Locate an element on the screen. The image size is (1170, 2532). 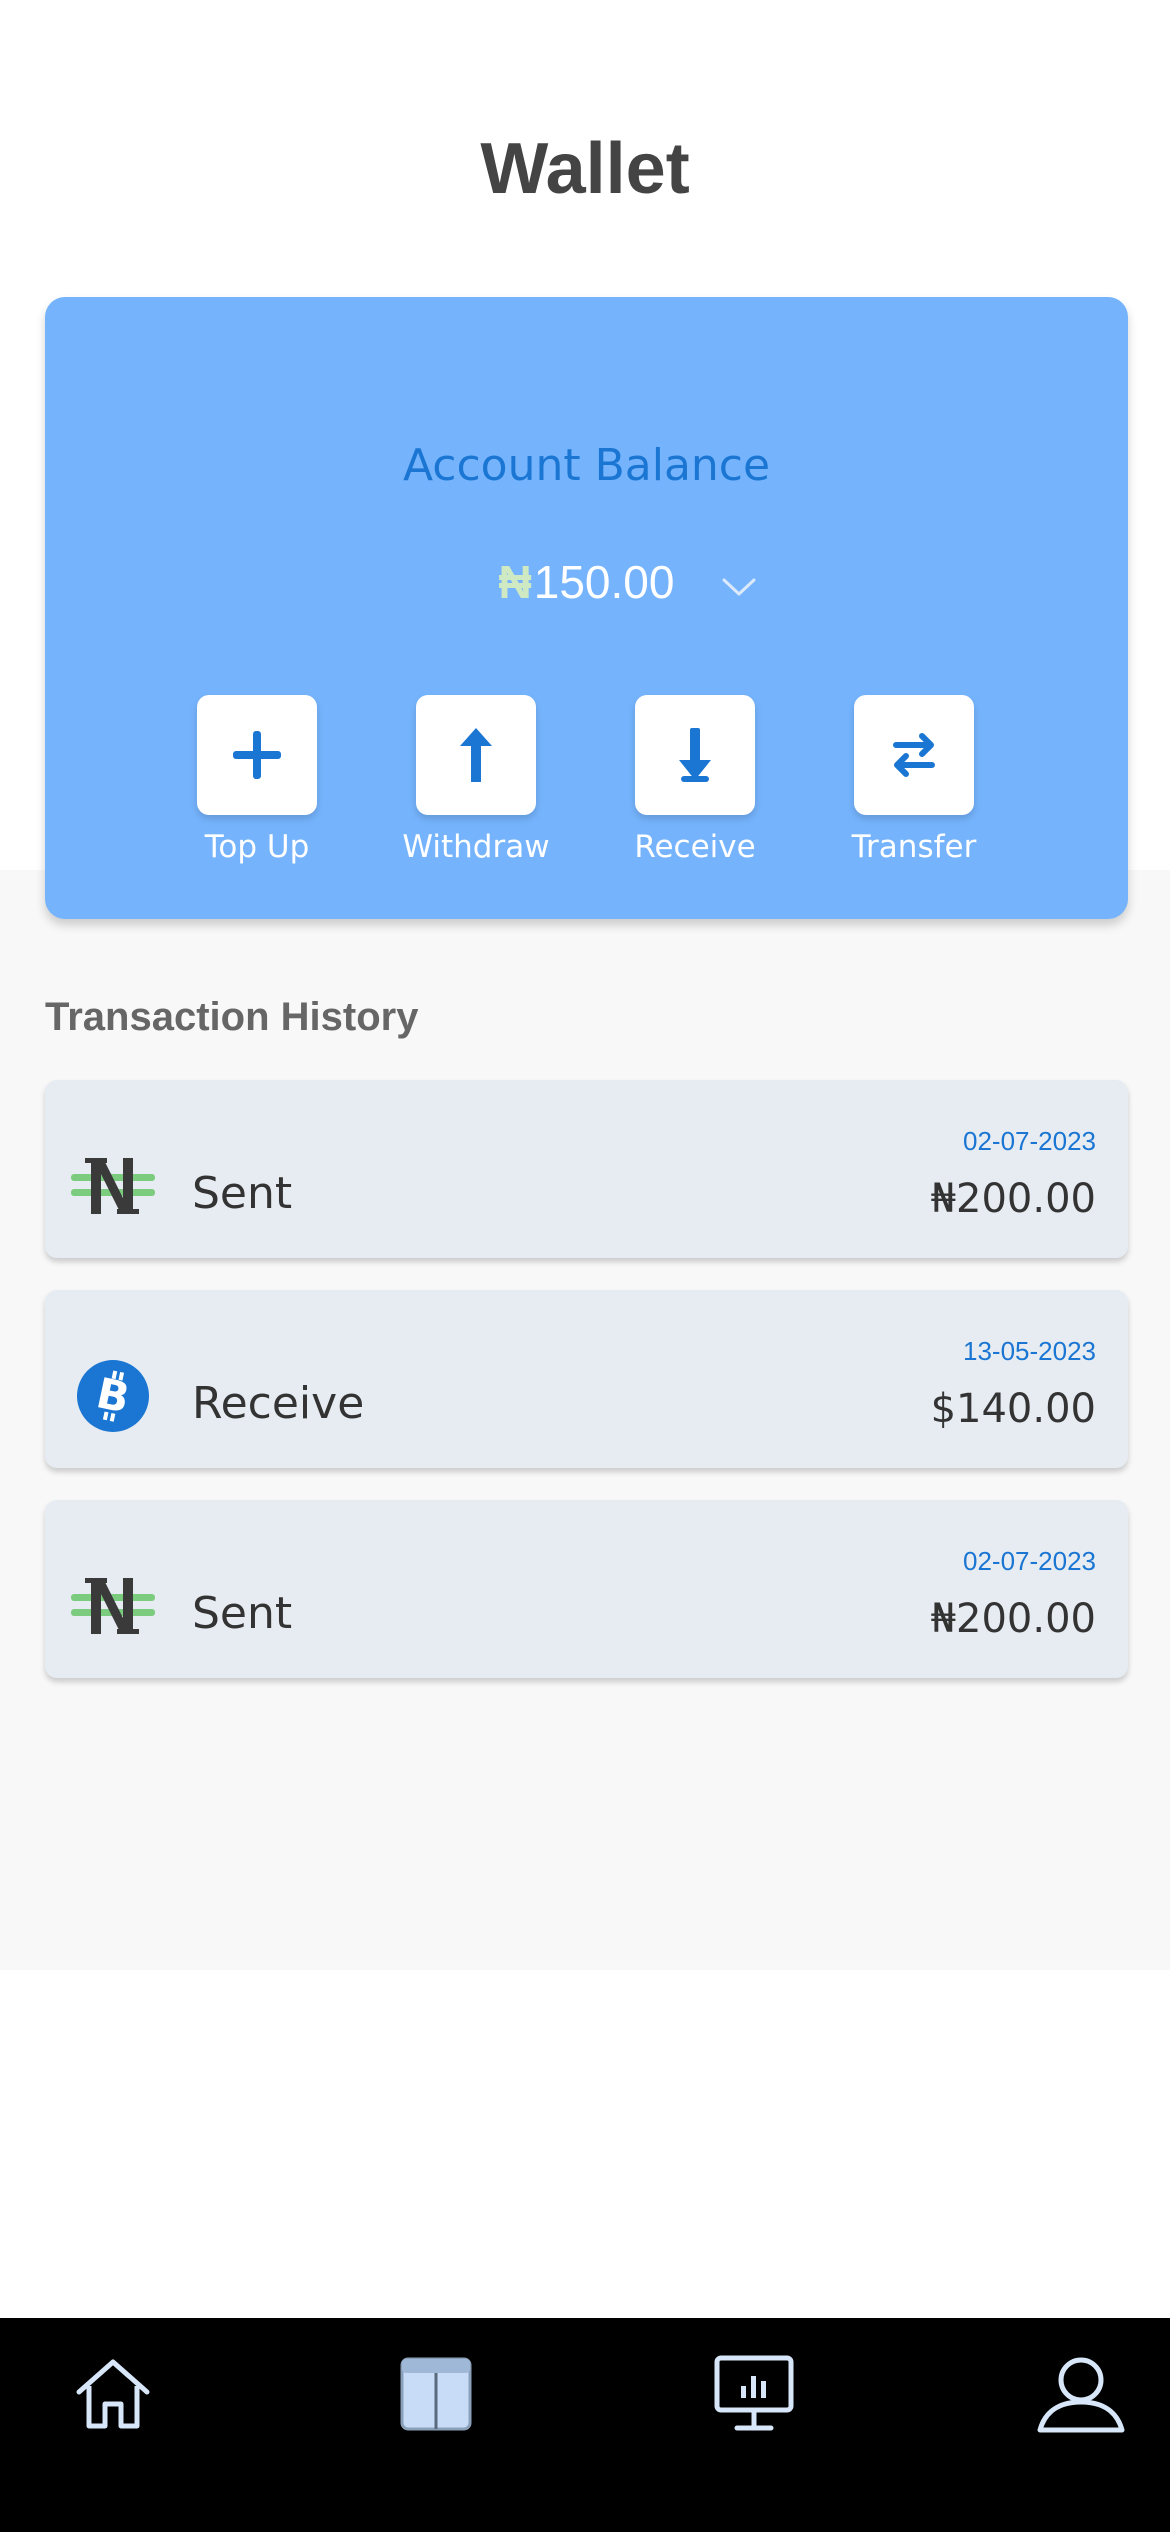
tab-book is located at coordinates (436, 2394).